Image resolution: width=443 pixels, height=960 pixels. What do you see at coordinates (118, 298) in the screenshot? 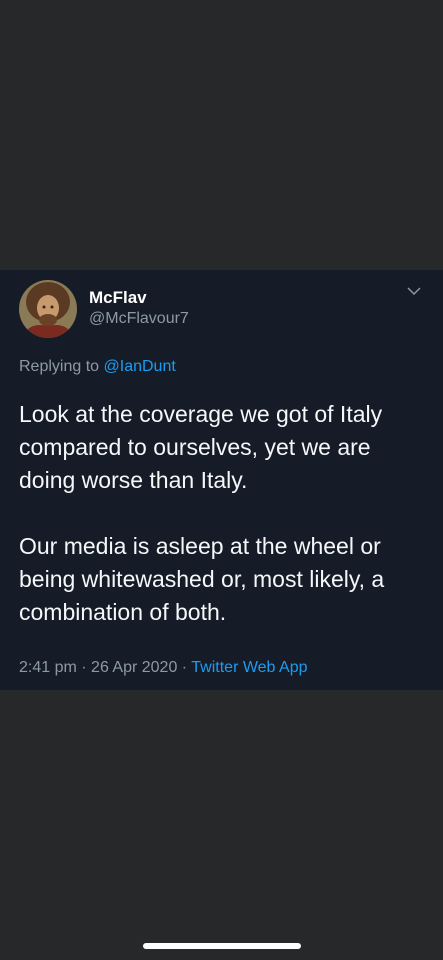
I see `display-name: McFlav` at bounding box center [118, 298].